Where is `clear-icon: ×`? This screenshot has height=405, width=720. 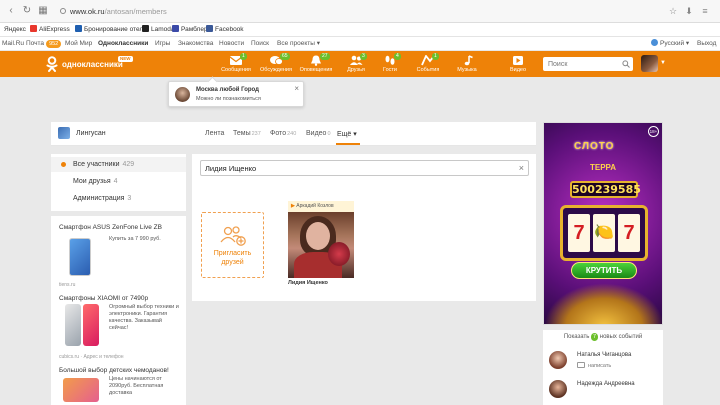 clear-icon: × is located at coordinates (521, 168).